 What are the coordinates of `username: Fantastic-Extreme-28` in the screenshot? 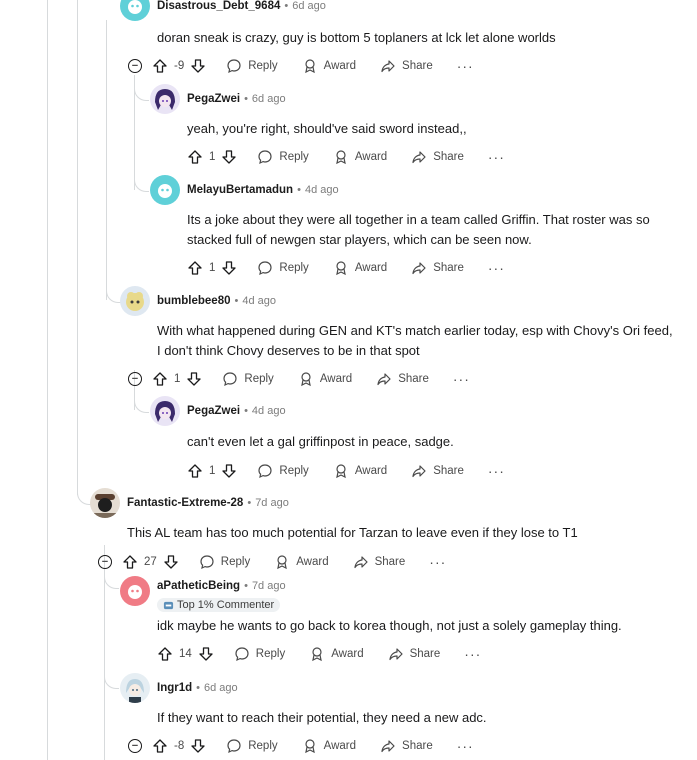 It's located at (185, 503).